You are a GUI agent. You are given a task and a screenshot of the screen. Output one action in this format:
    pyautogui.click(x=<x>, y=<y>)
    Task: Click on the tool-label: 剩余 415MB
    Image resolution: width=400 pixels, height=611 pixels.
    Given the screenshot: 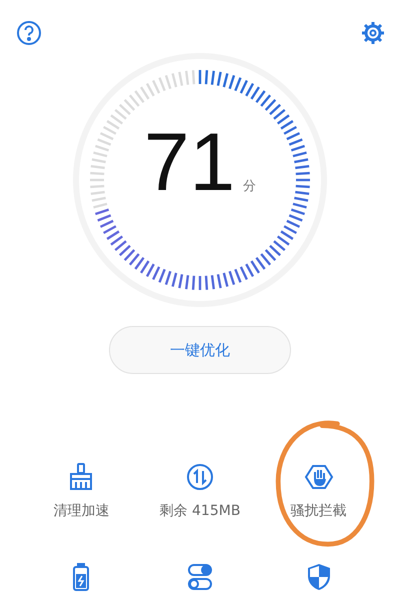 What is the action you would take?
    pyautogui.click(x=200, y=511)
    